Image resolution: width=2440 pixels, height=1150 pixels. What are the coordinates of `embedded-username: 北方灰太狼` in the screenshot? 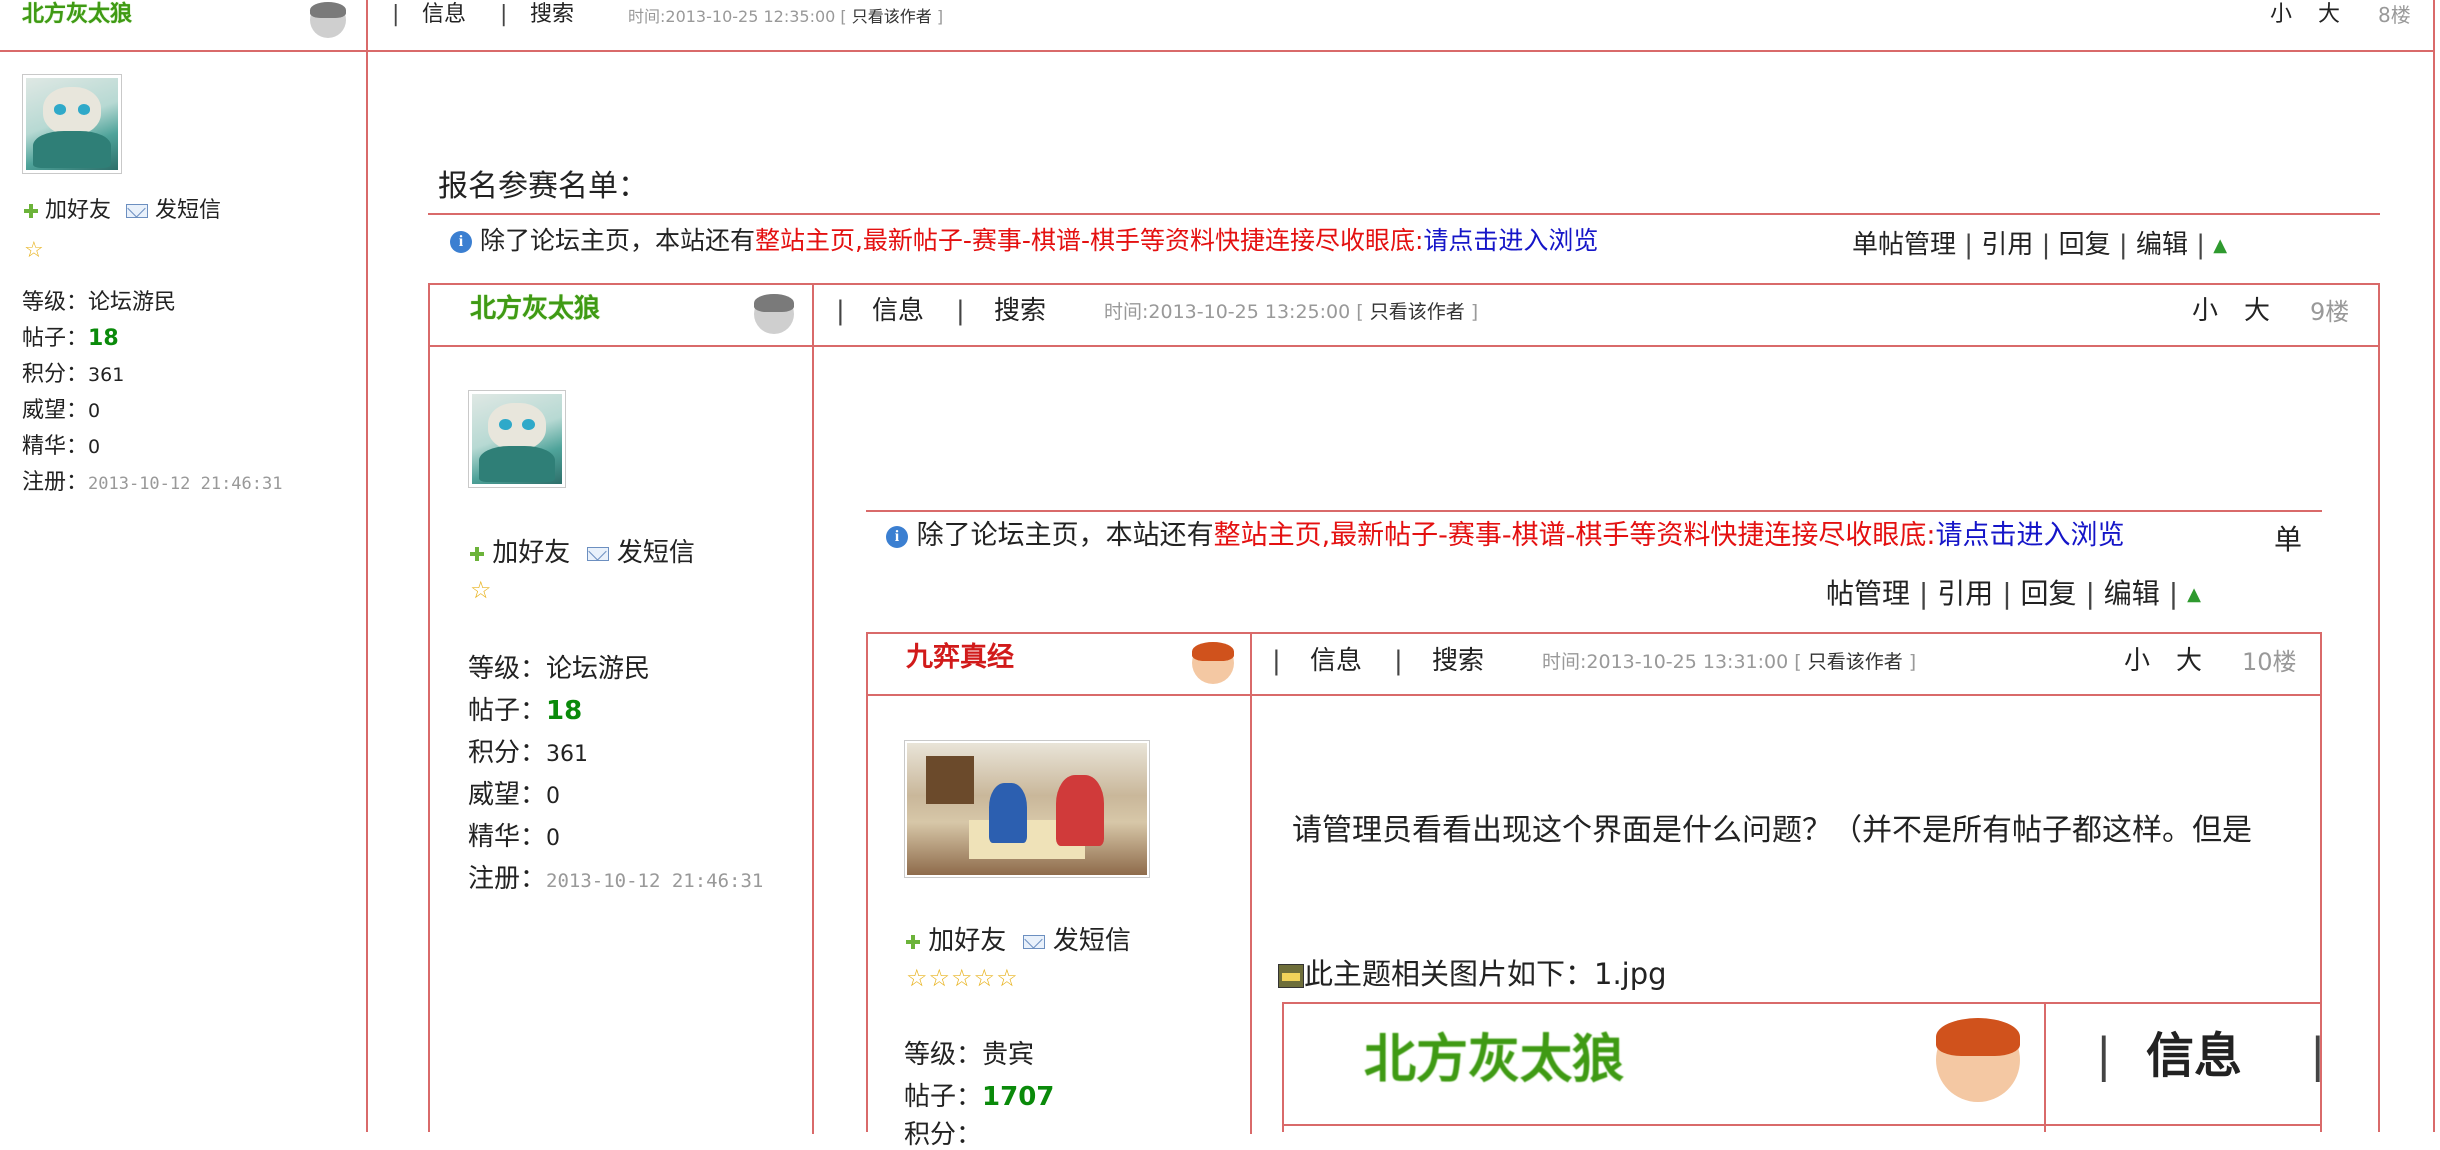 It's located at (1494, 1060).